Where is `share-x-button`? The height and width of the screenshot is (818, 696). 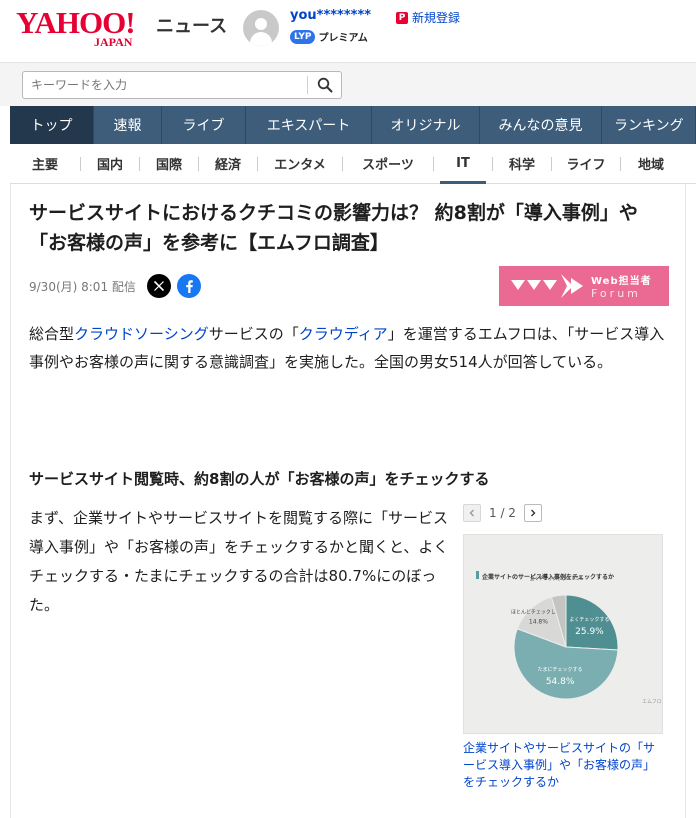 share-x-button is located at coordinates (159, 286).